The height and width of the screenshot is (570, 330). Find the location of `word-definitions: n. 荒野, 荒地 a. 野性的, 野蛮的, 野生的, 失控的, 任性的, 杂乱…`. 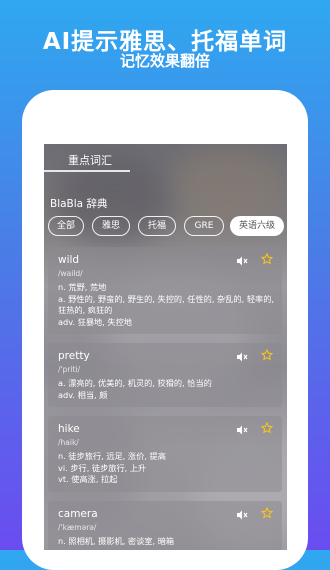

word-definitions: n. 荒野, 荒地 a. 野性的, 野蛮的, 野生的, 失控的, 任性的, 杂乱… is located at coordinates (167, 305).